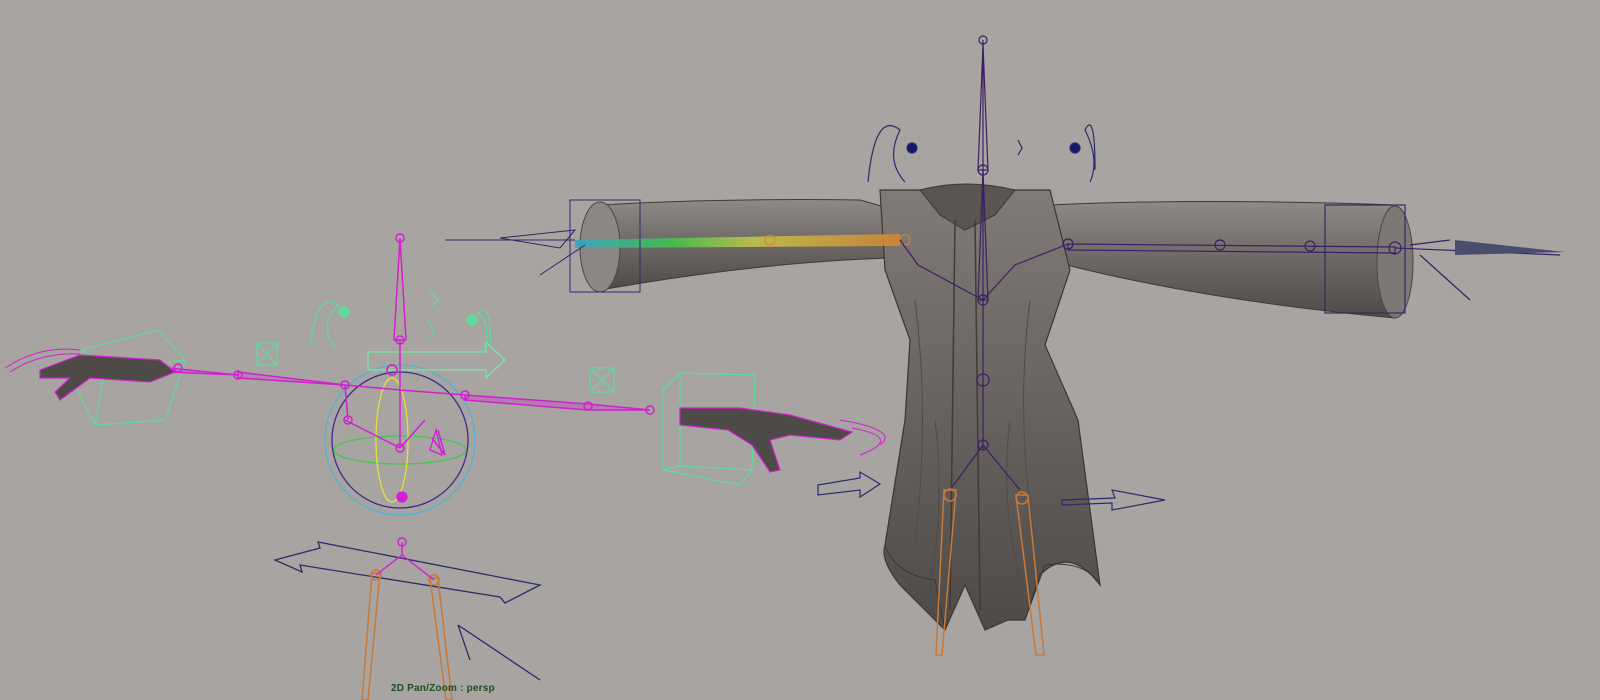 The width and height of the screenshot is (1600, 700). What do you see at coordinates (1395, 262) in the screenshot?
I see `right-cuff` at bounding box center [1395, 262].